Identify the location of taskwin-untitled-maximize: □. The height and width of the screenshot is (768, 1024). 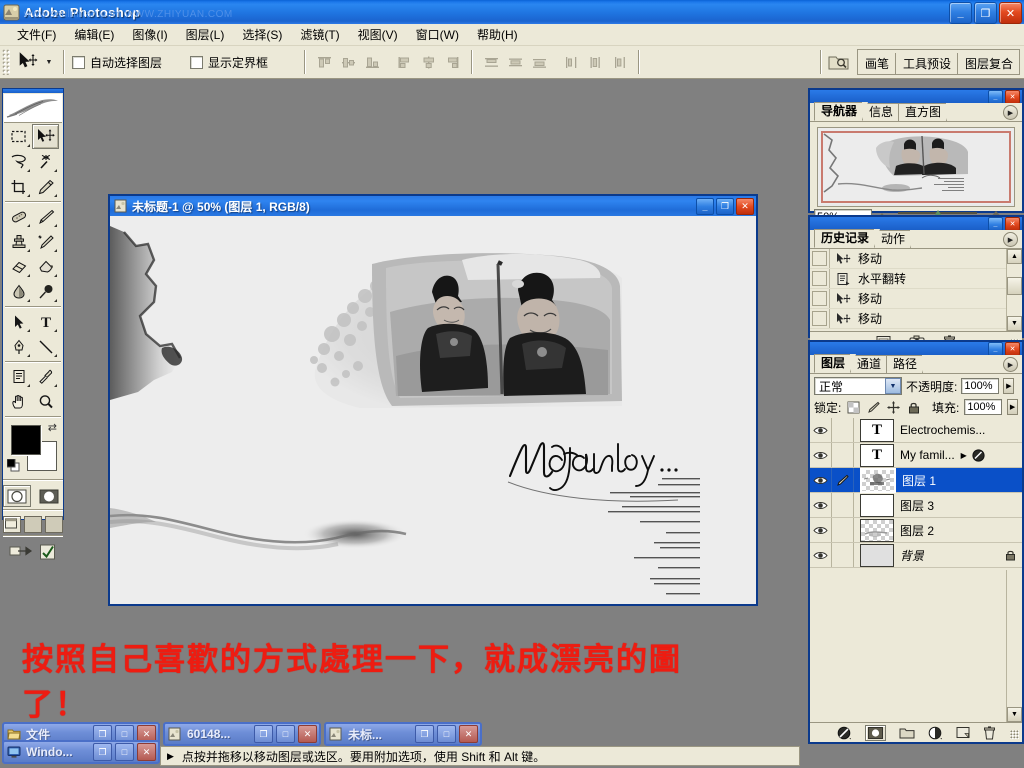
(446, 734).